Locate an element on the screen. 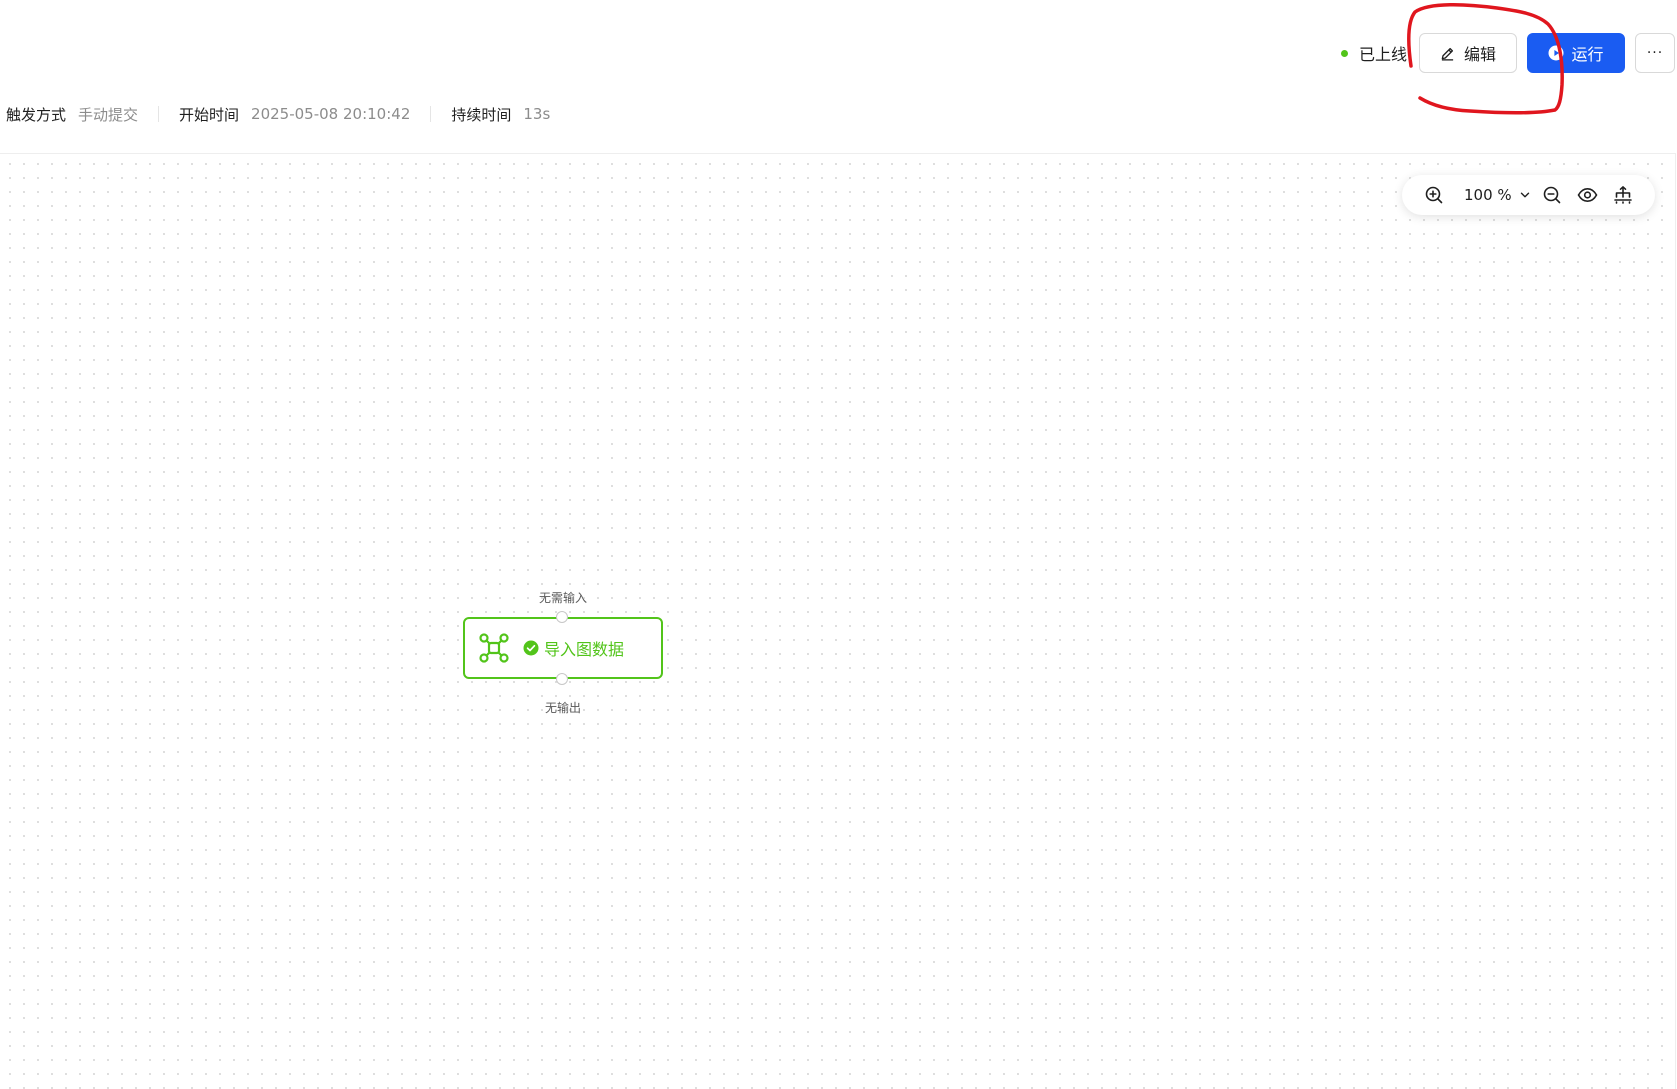 The height and width of the screenshot is (1089, 1677). edit-button: 编辑 is located at coordinates (1468, 53).